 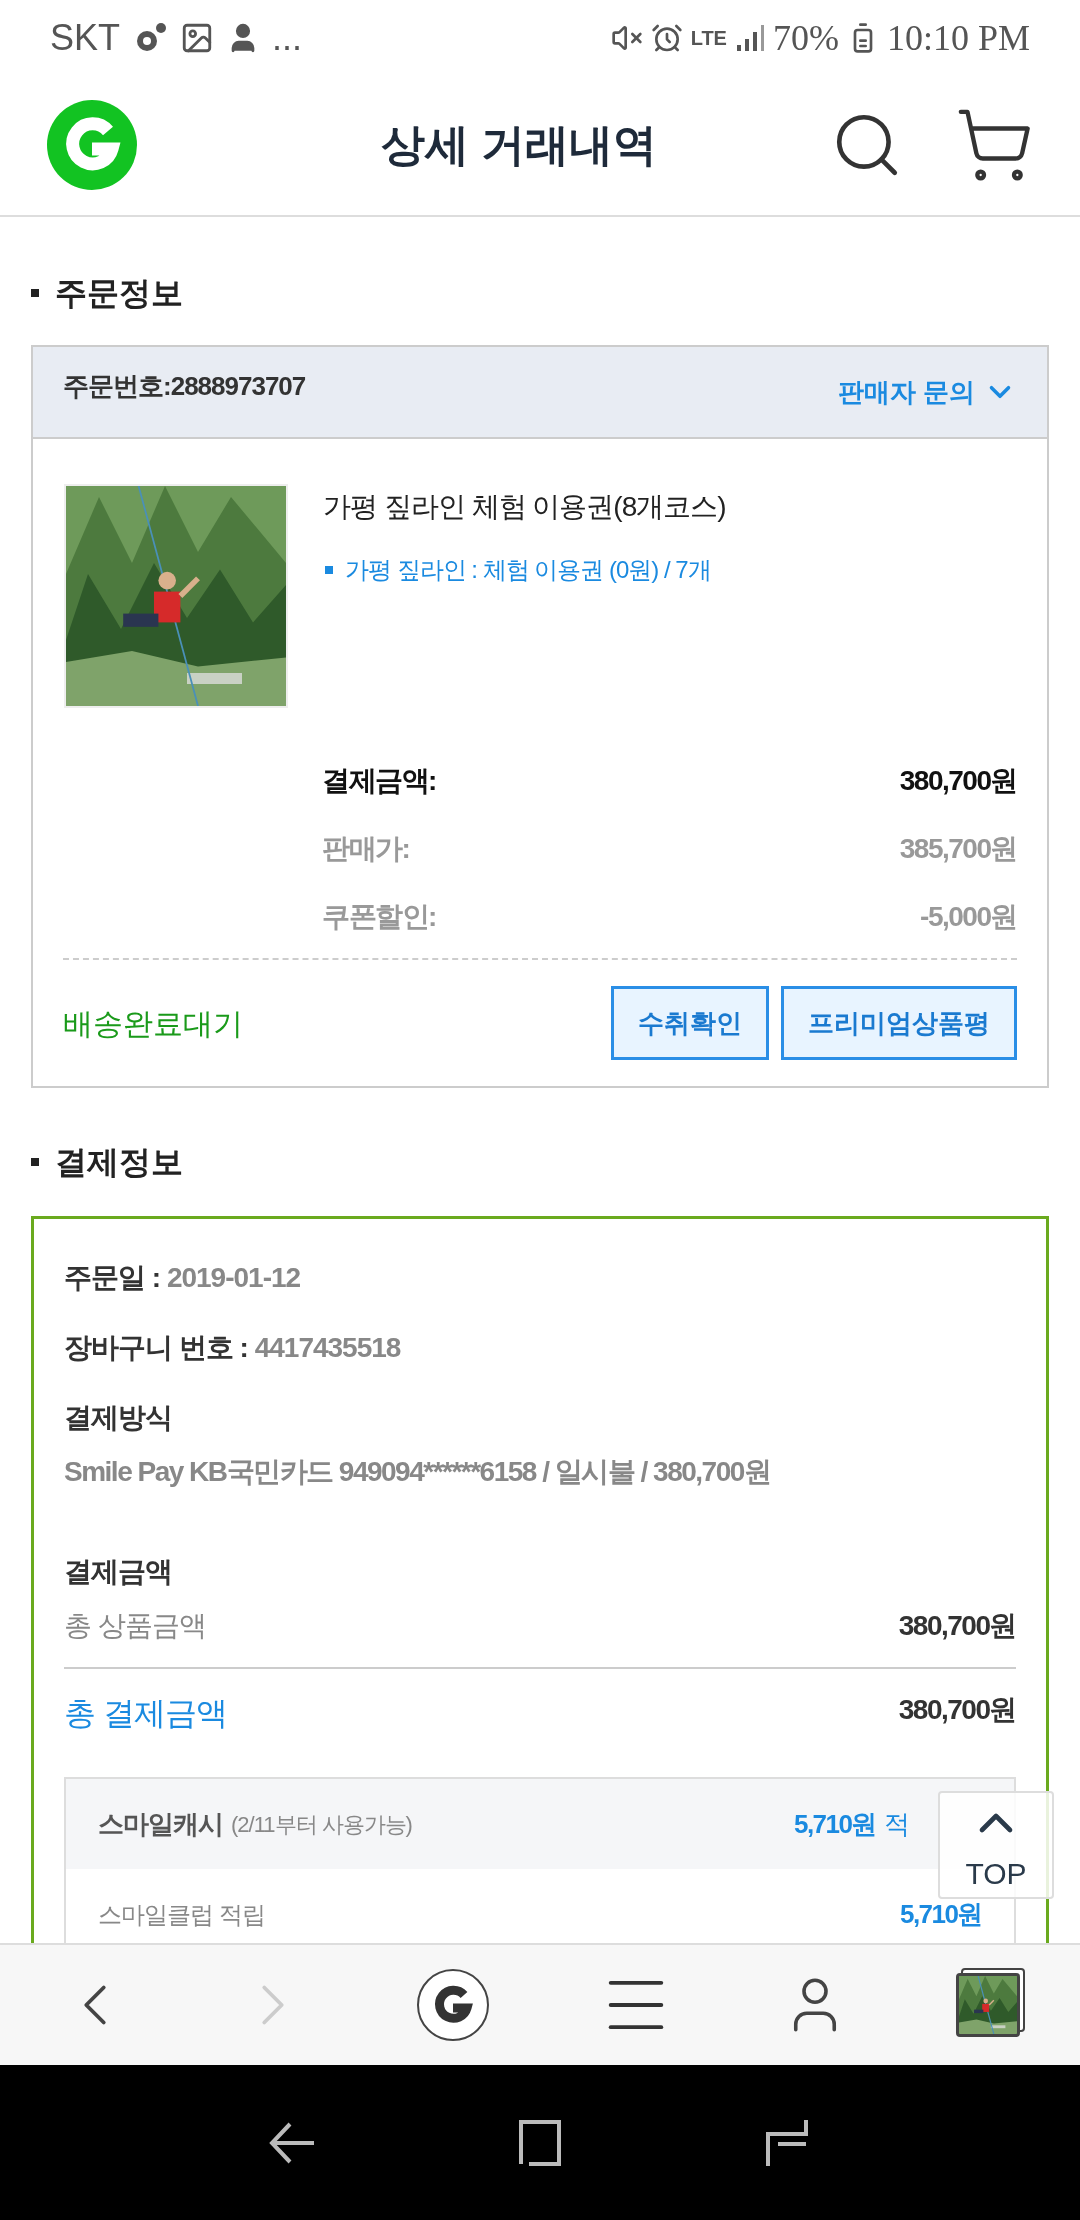 What do you see at coordinates (957, 1710) in the screenshot?
I see `total-value: 380,700원` at bounding box center [957, 1710].